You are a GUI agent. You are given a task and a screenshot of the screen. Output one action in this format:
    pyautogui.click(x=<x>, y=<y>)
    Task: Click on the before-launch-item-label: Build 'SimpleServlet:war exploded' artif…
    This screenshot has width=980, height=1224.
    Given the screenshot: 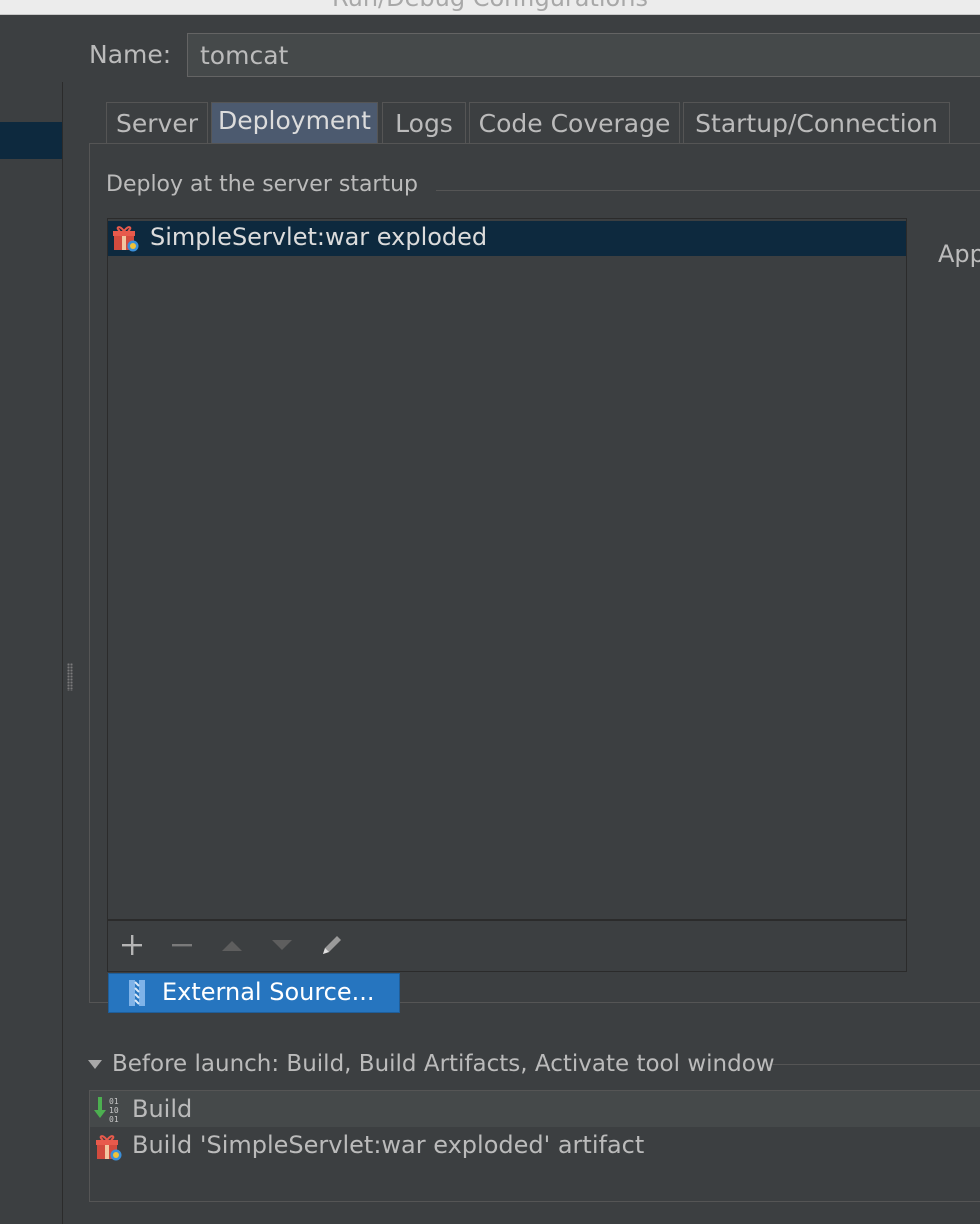 What is the action you would take?
    pyautogui.click(x=388, y=1145)
    